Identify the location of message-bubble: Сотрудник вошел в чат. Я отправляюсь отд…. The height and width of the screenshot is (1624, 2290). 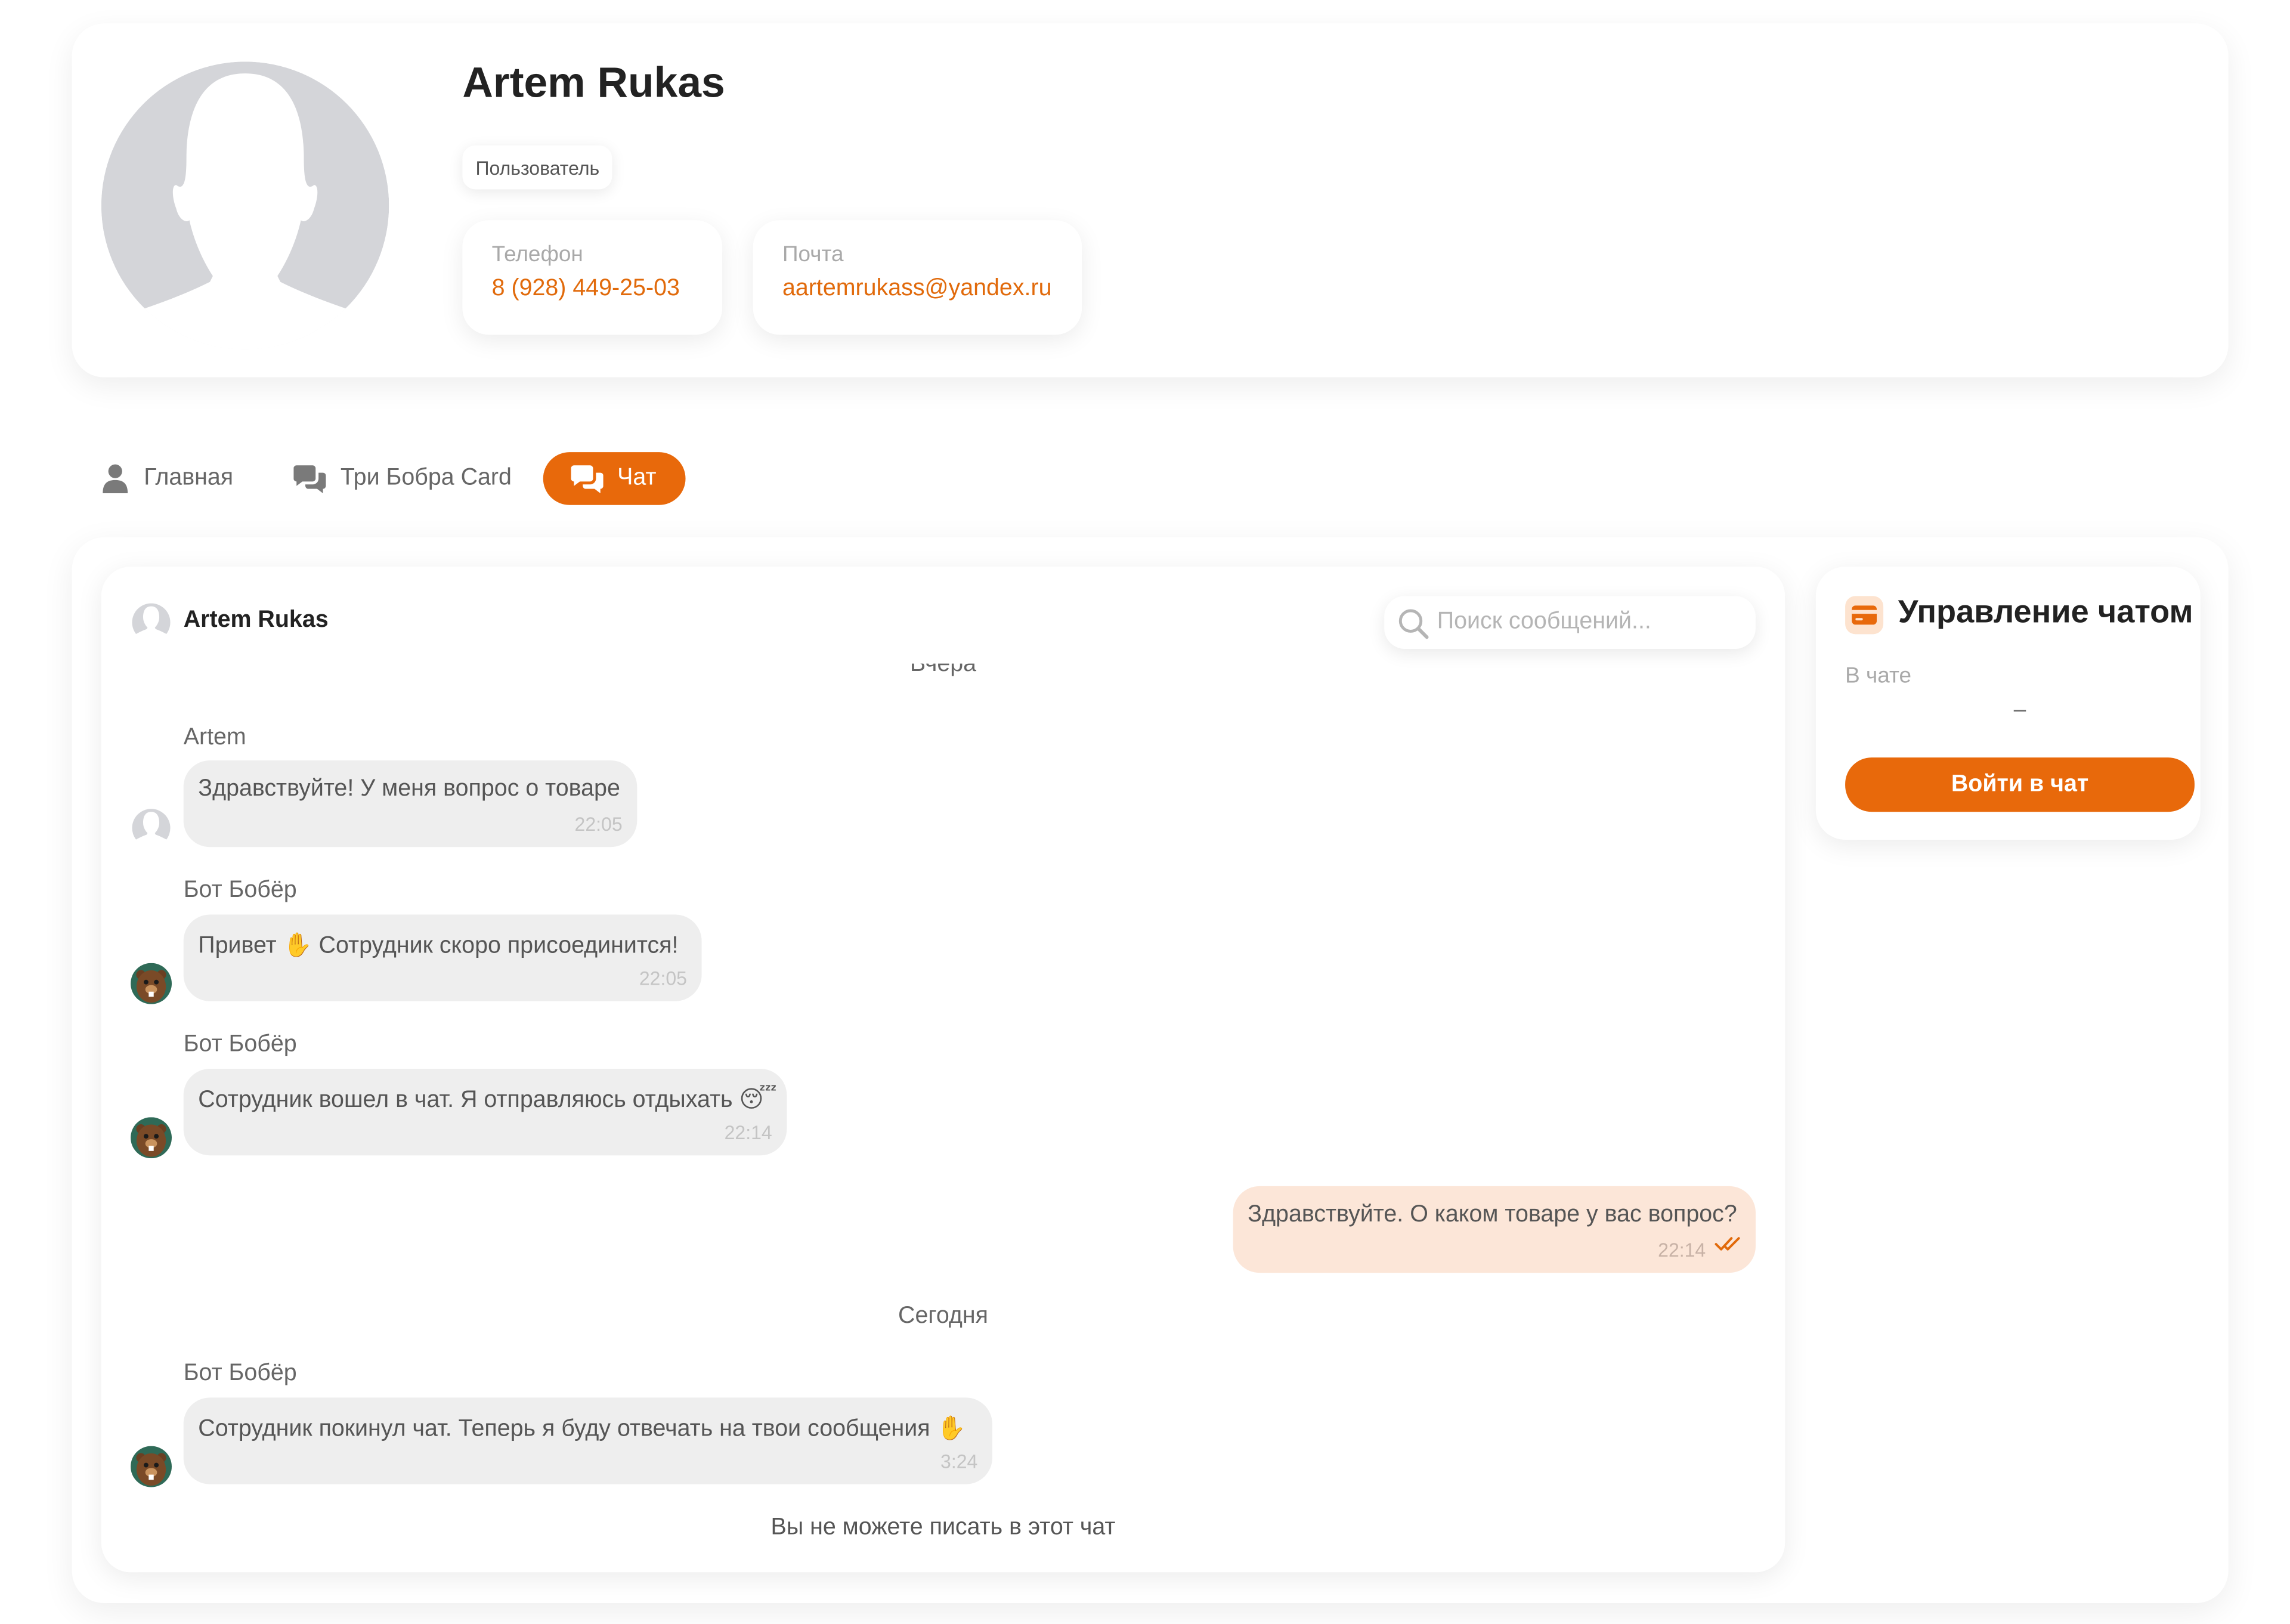
(485, 1112).